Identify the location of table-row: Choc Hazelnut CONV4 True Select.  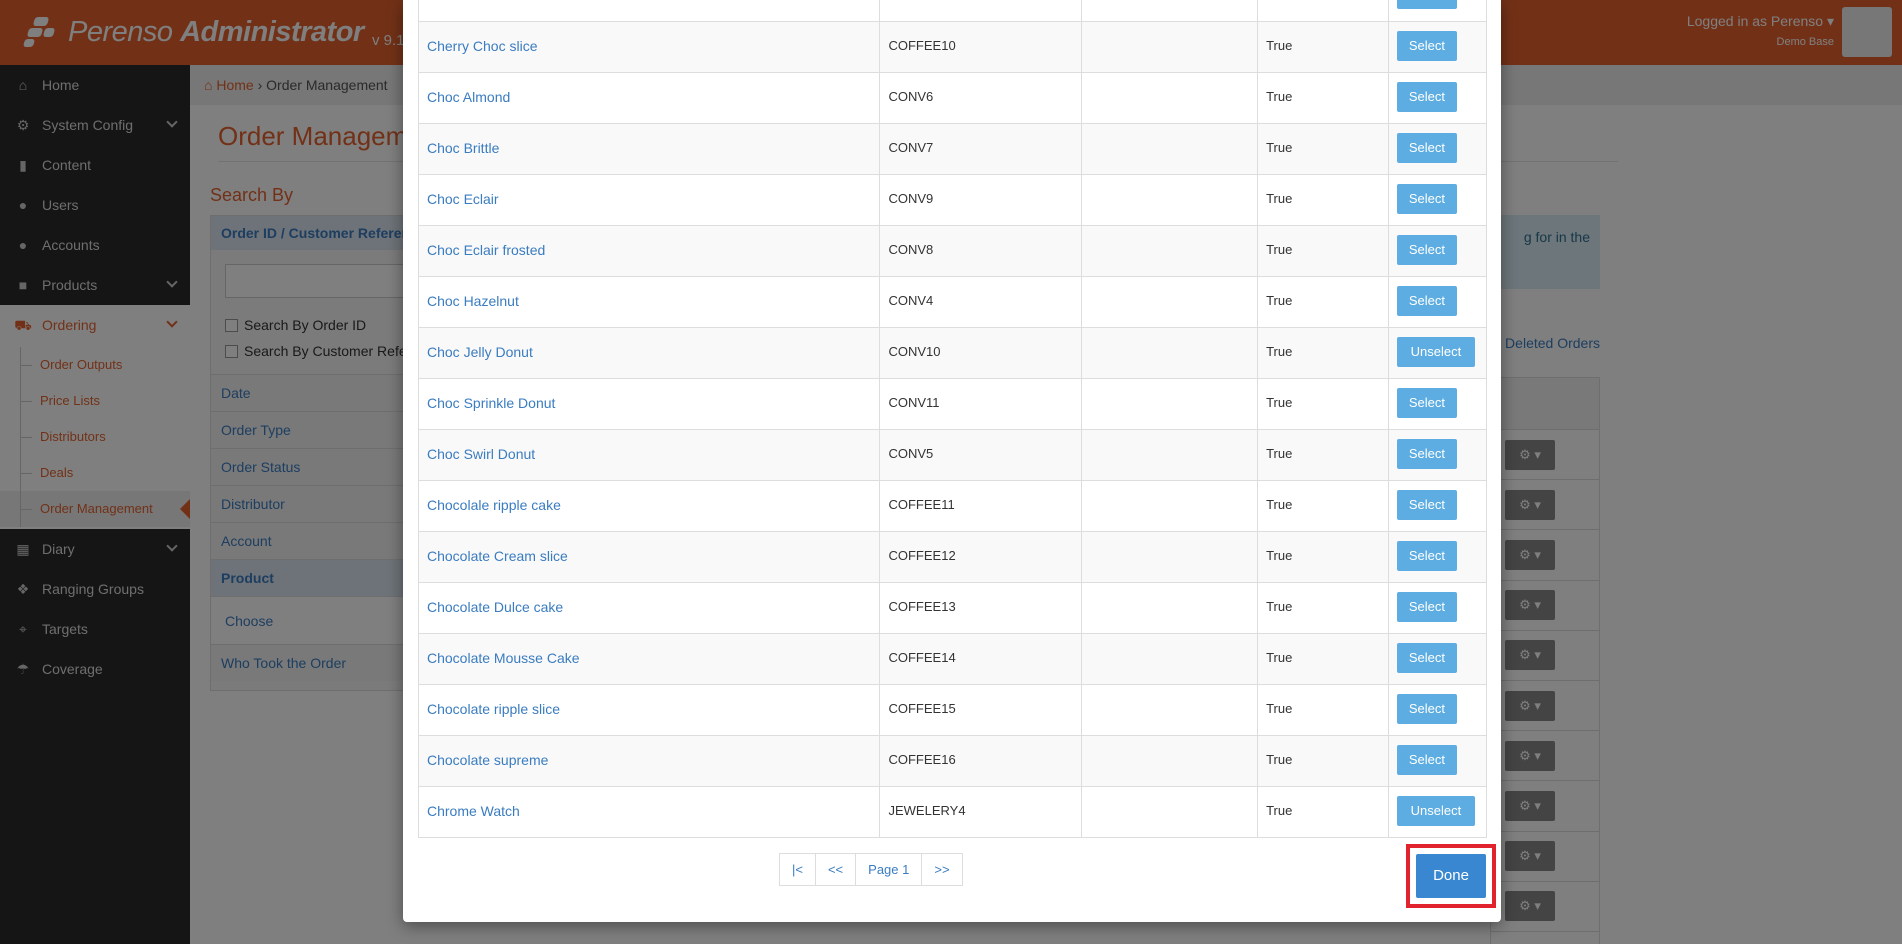
(952, 302).